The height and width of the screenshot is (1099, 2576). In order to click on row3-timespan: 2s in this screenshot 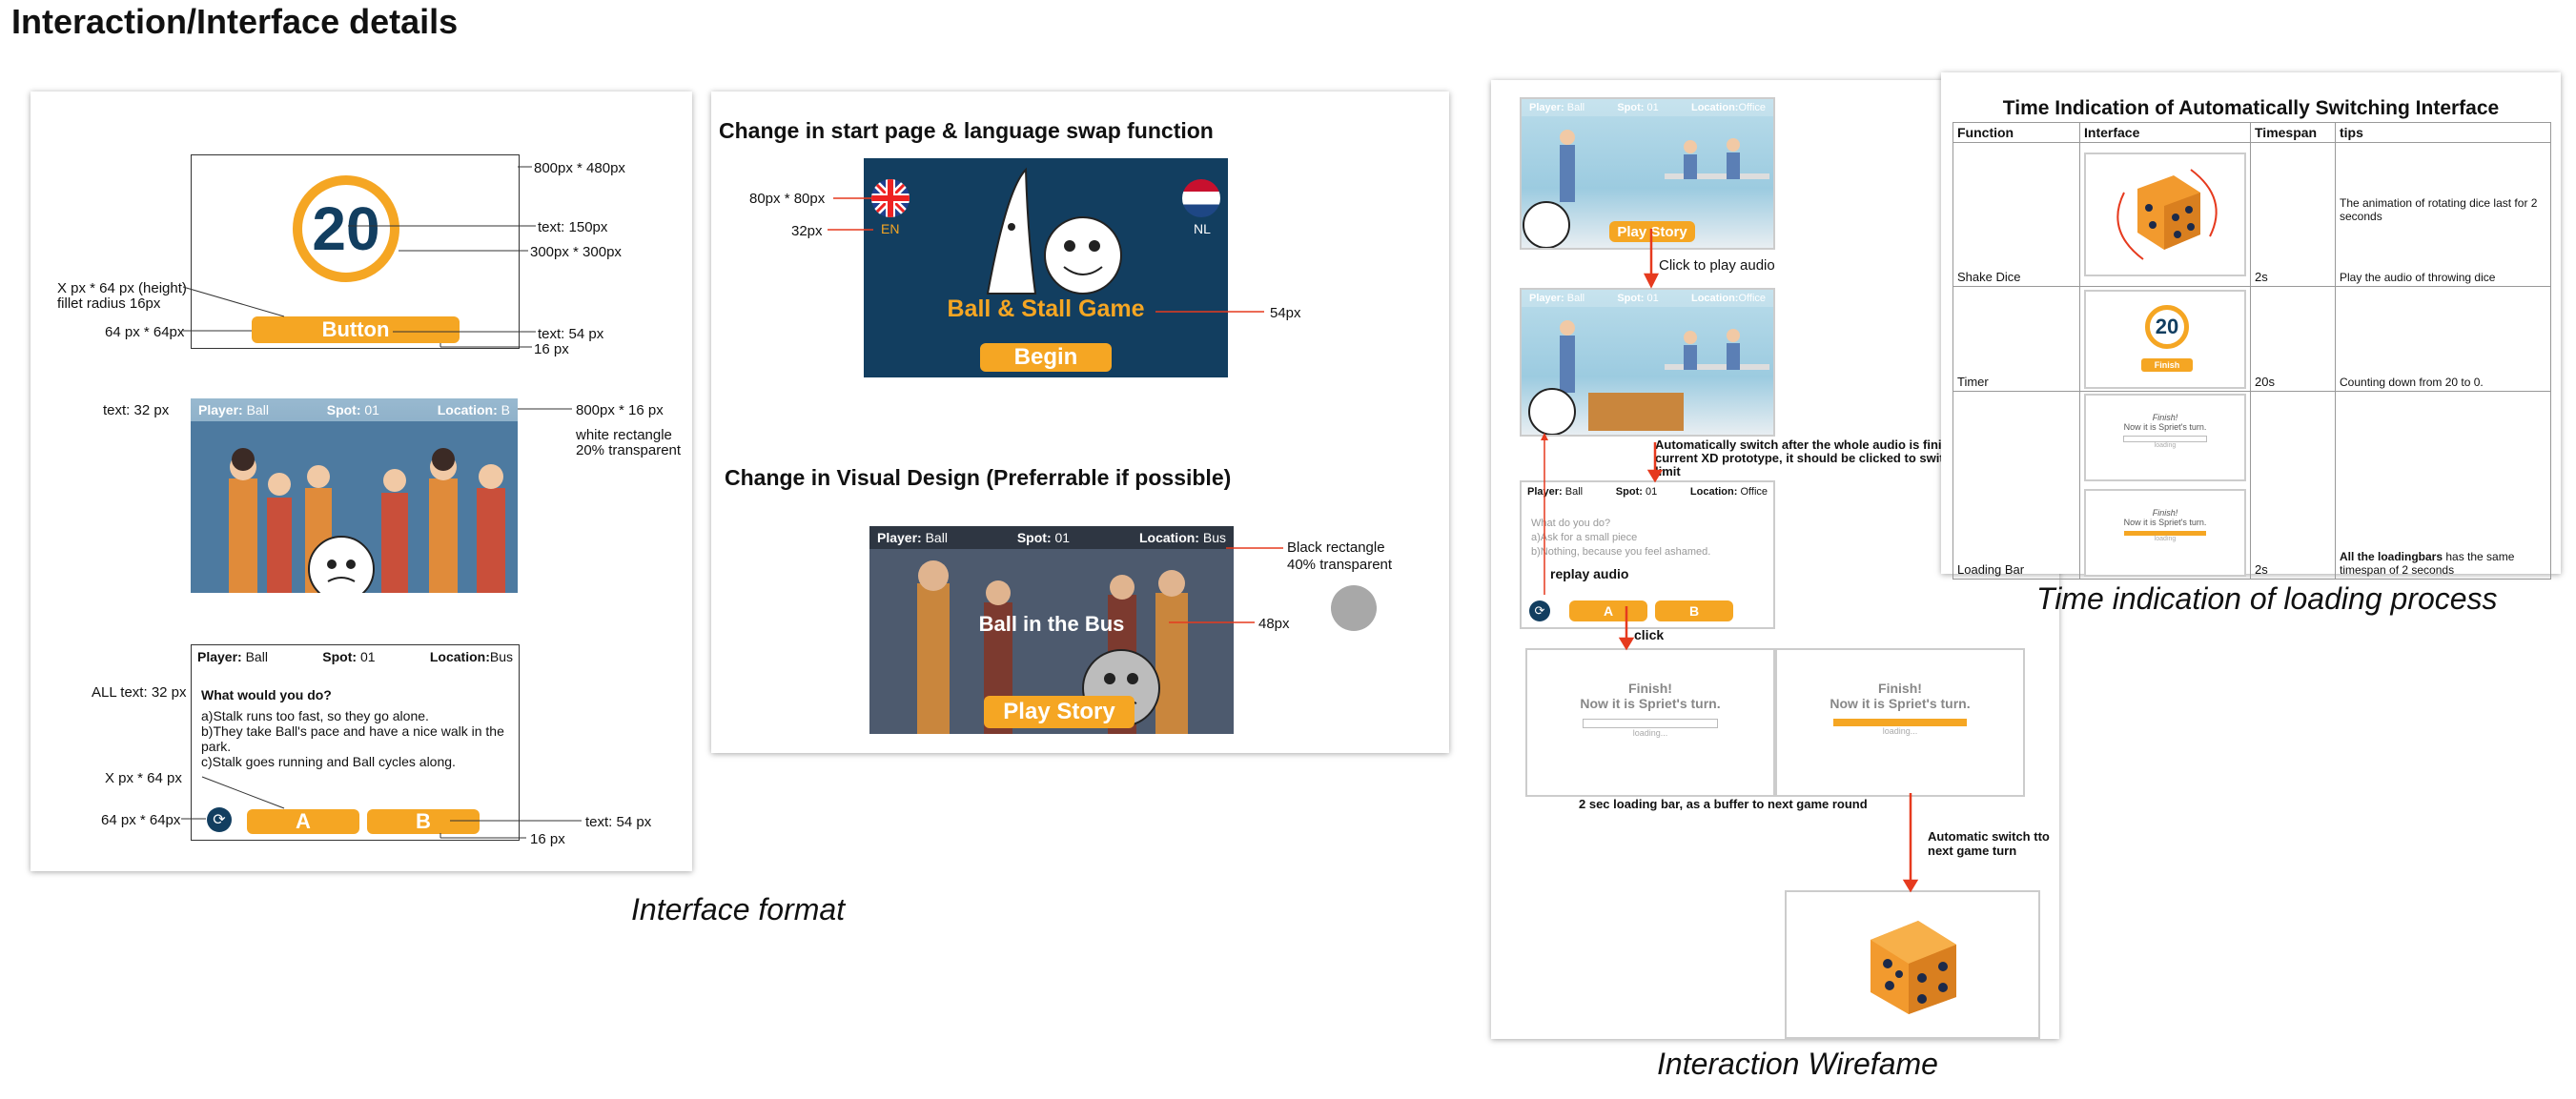, I will do `click(2293, 485)`.